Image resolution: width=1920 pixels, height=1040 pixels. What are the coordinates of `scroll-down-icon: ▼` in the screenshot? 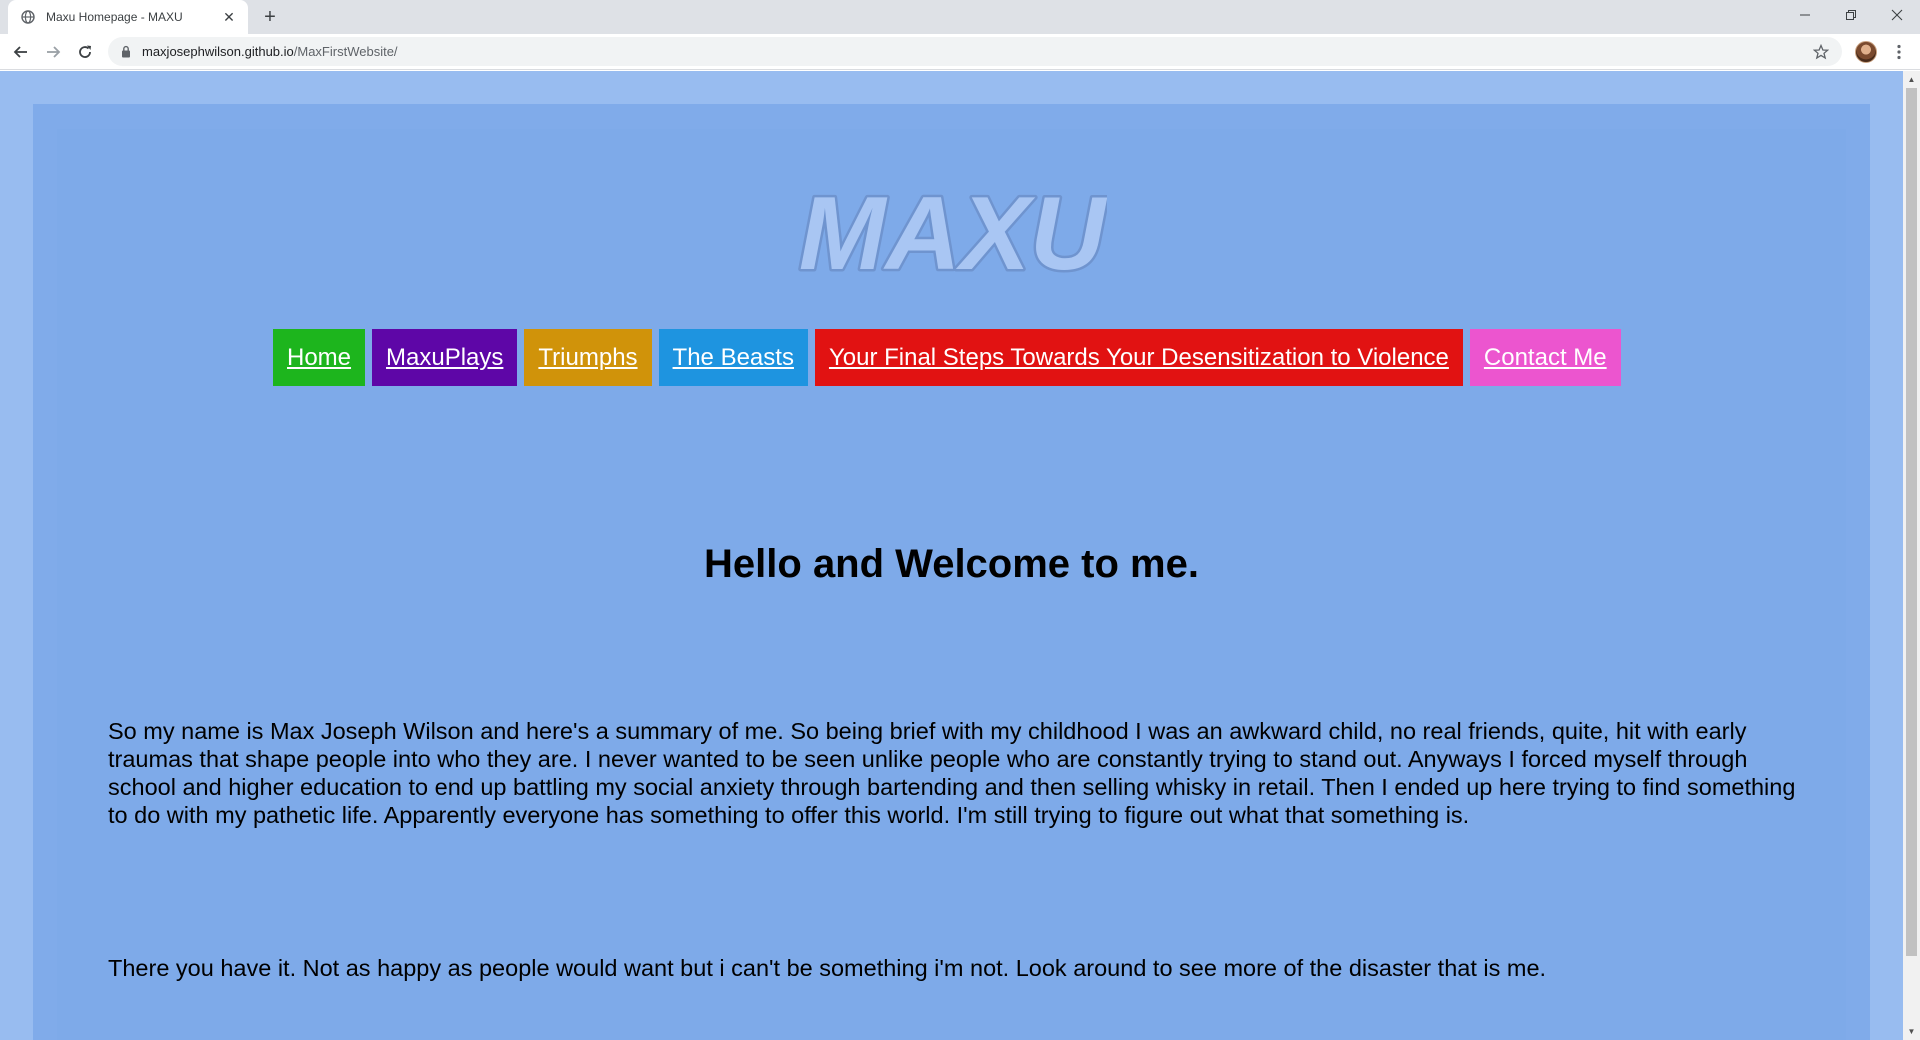 It's located at (1911, 1031).